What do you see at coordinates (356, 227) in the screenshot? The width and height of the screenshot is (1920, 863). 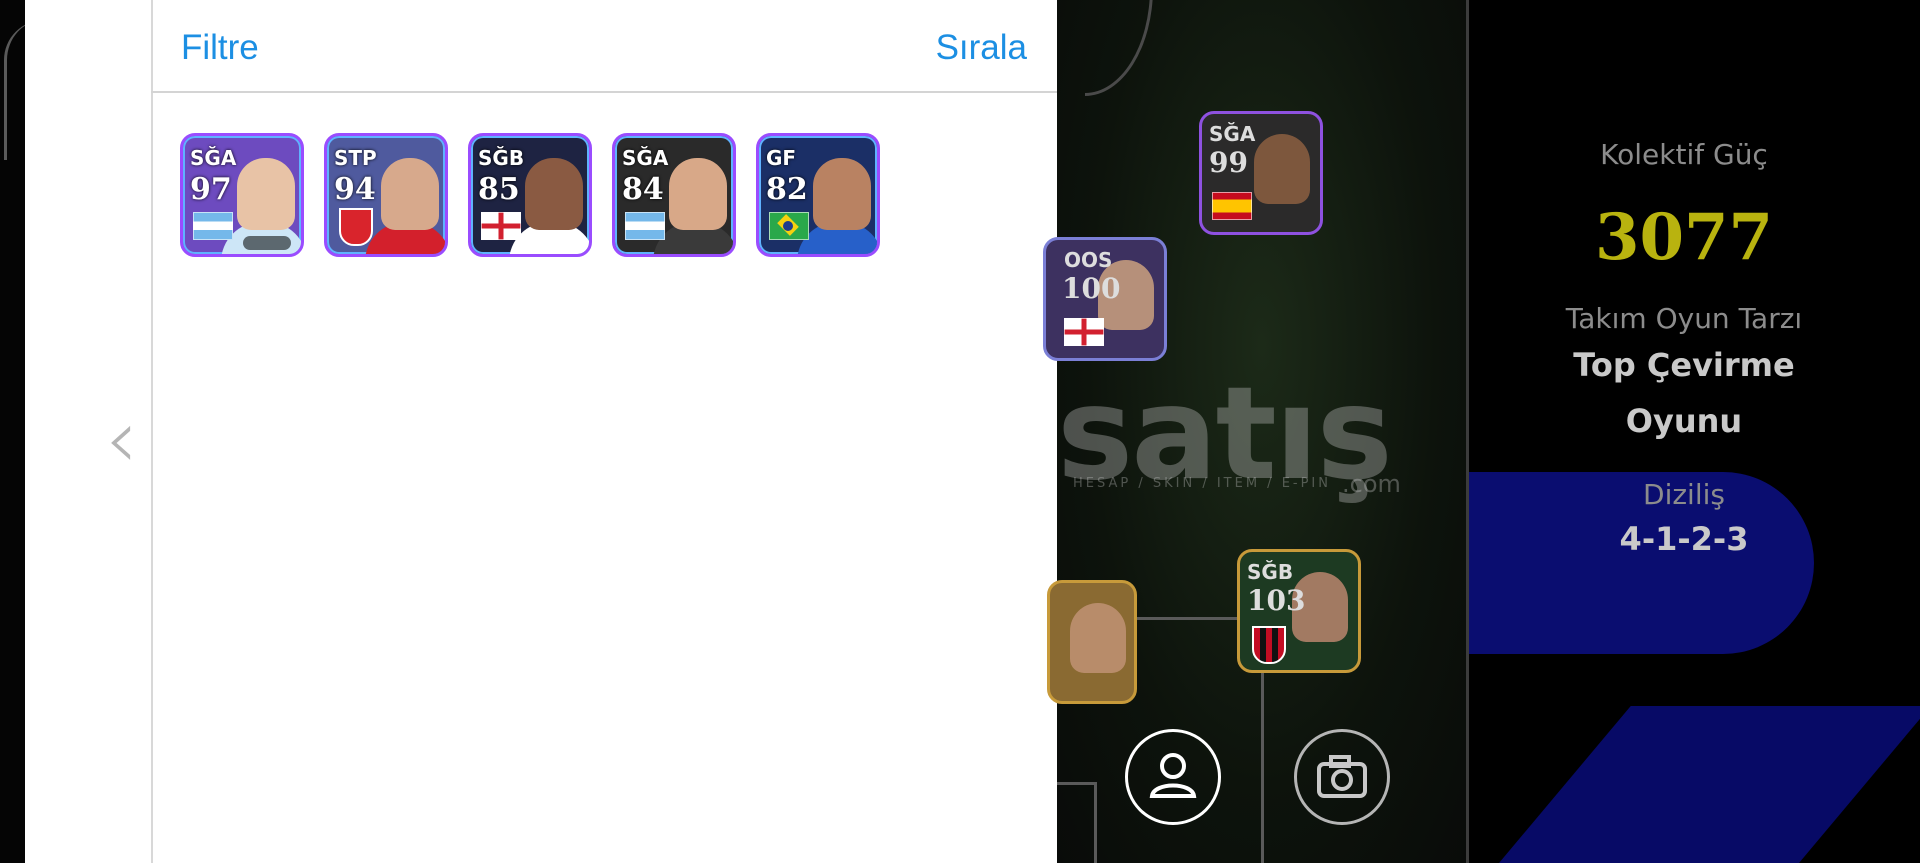 I see `arsenal-crest-icon` at bounding box center [356, 227].